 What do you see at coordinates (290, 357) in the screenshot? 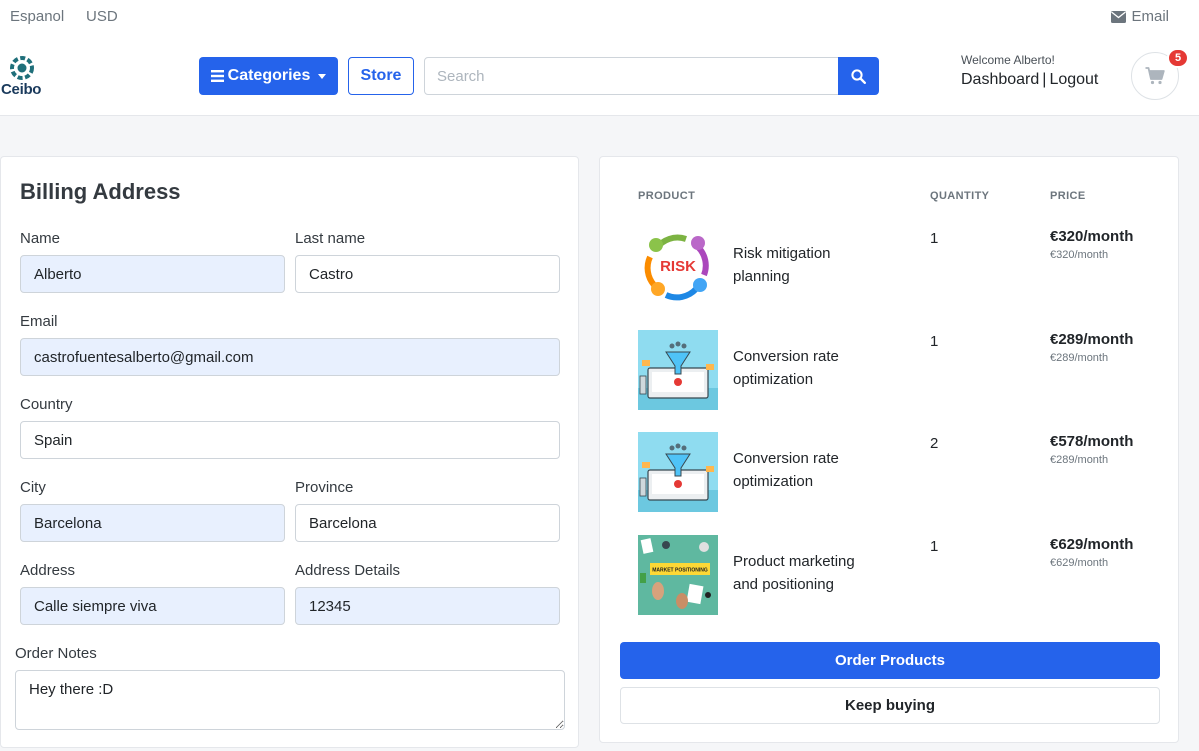
I see `email-field` at bounding box center [290, 357].